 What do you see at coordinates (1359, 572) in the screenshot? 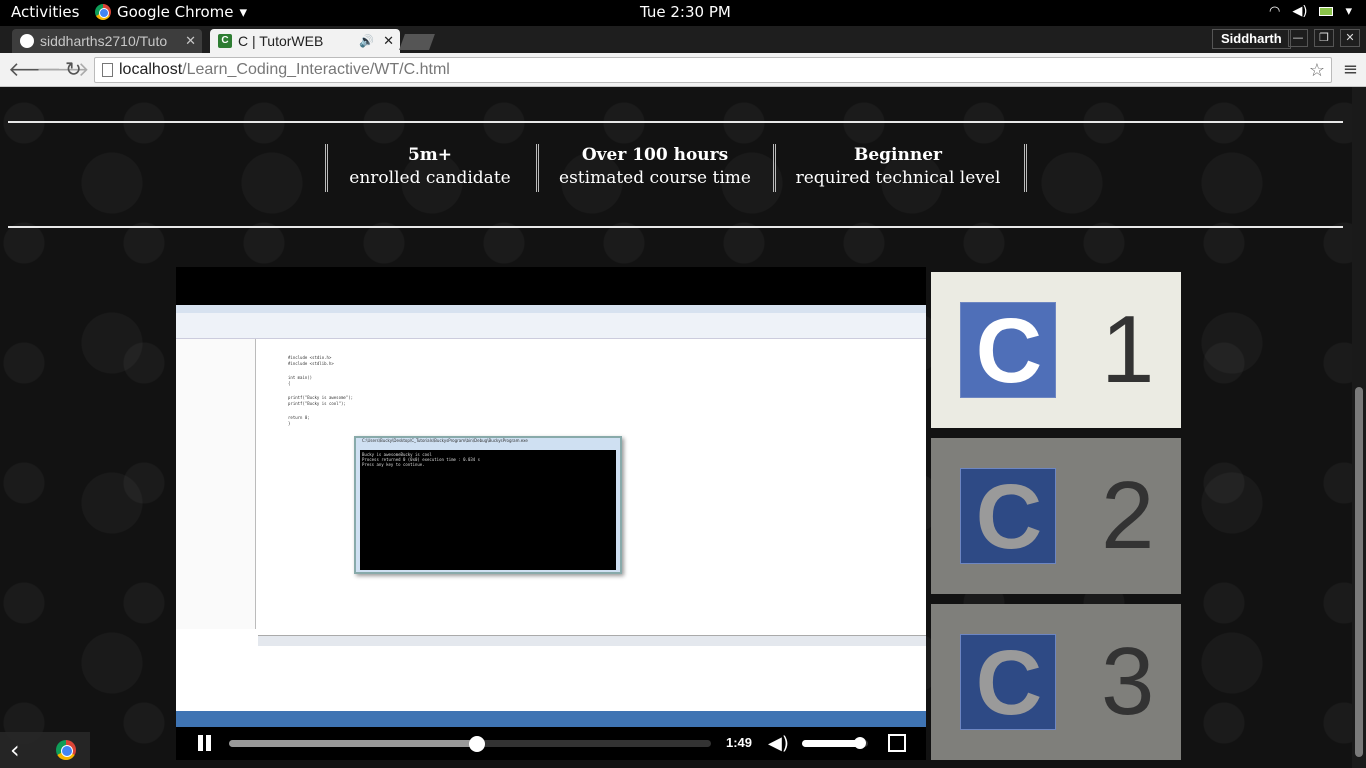
I see `scrollbar-thumb` at bounding box center [1359, 572].